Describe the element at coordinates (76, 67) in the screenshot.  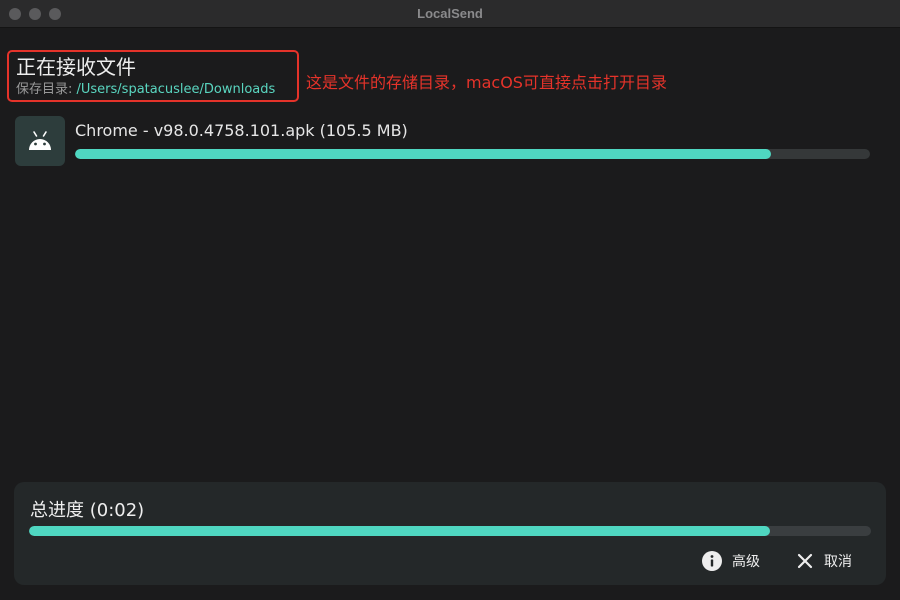
I see `page-title: 正在接收文件` at that location.